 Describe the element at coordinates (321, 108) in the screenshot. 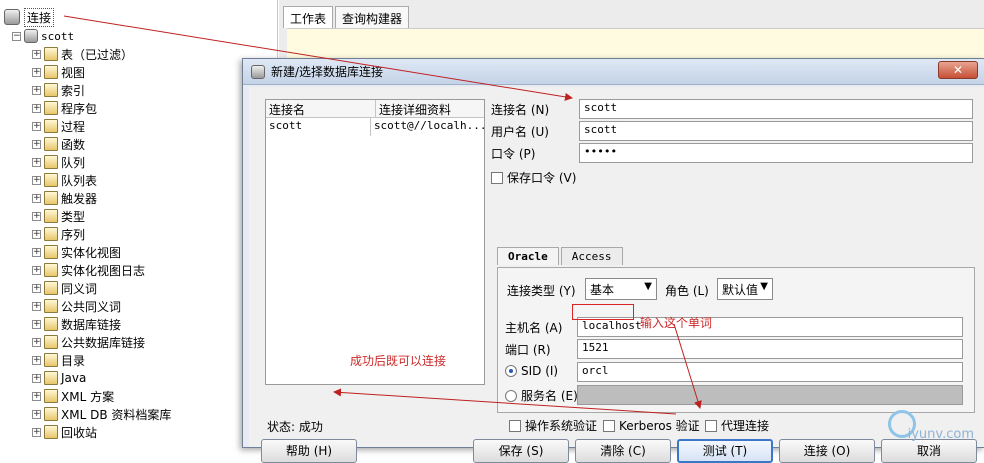

I see `column-conn-name: 连接名` at that location.